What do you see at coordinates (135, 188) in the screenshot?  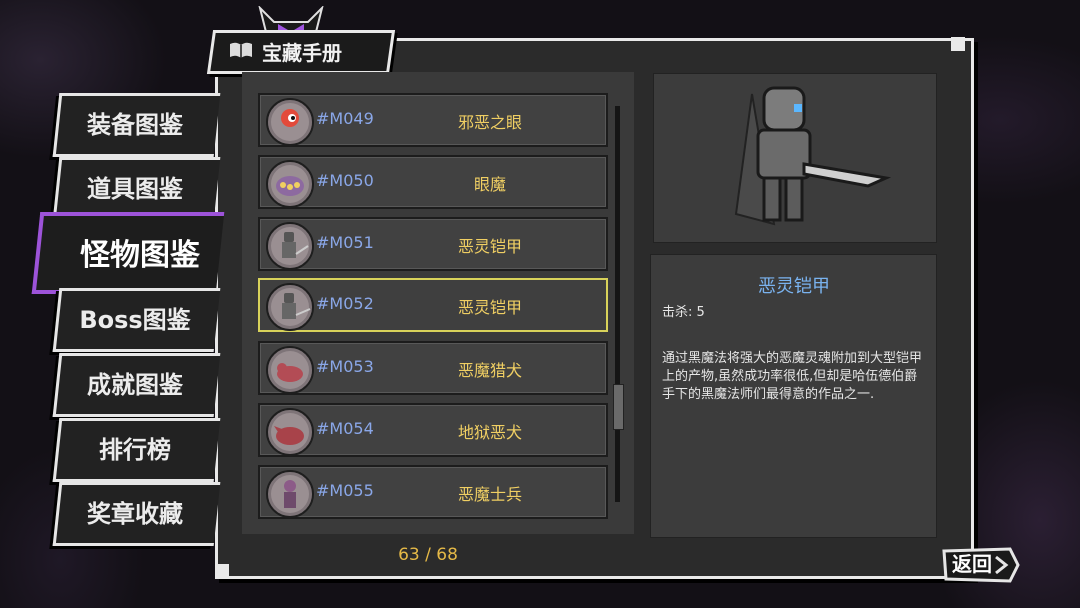 I see `nav-tab-label: 道具图鉴` at bounding box center [135, 188].